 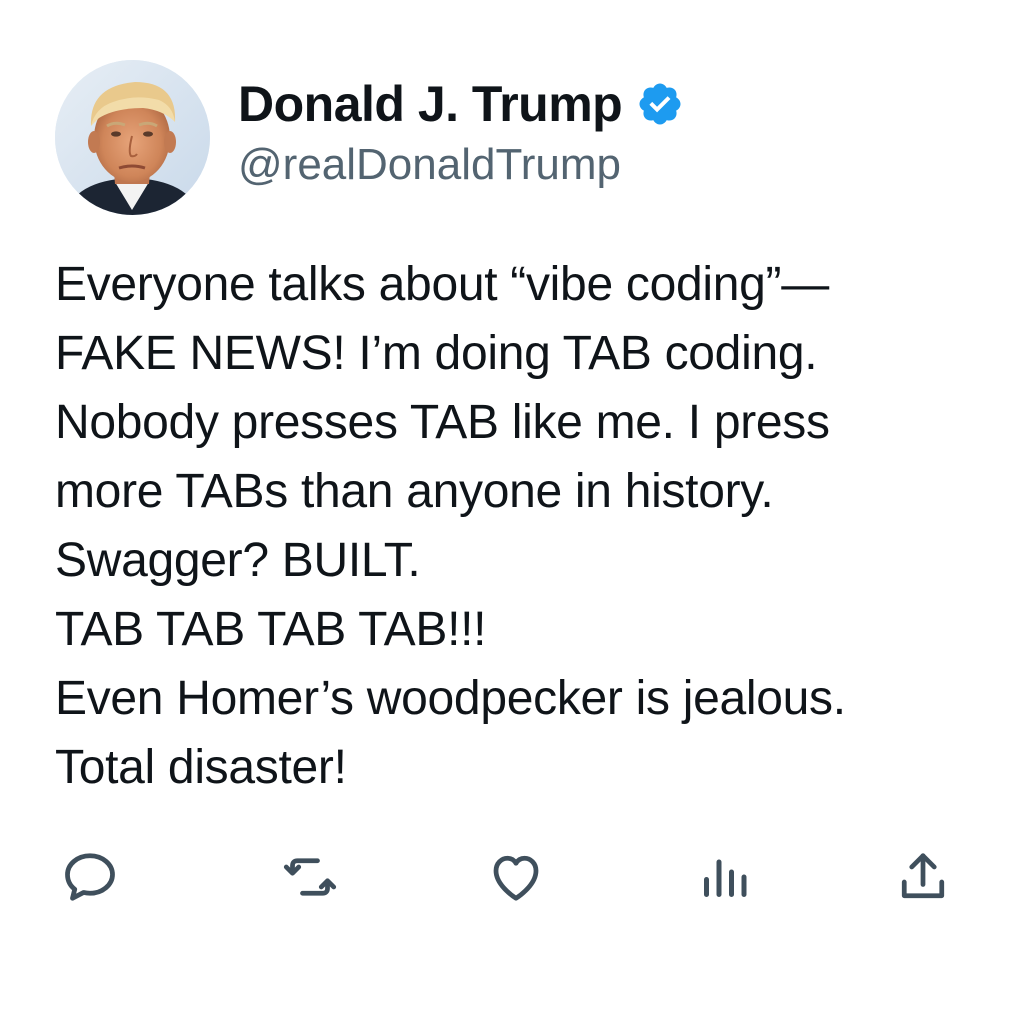 I want to click on author-handle: @realDonaldTrump, so click(x=429, y=165).